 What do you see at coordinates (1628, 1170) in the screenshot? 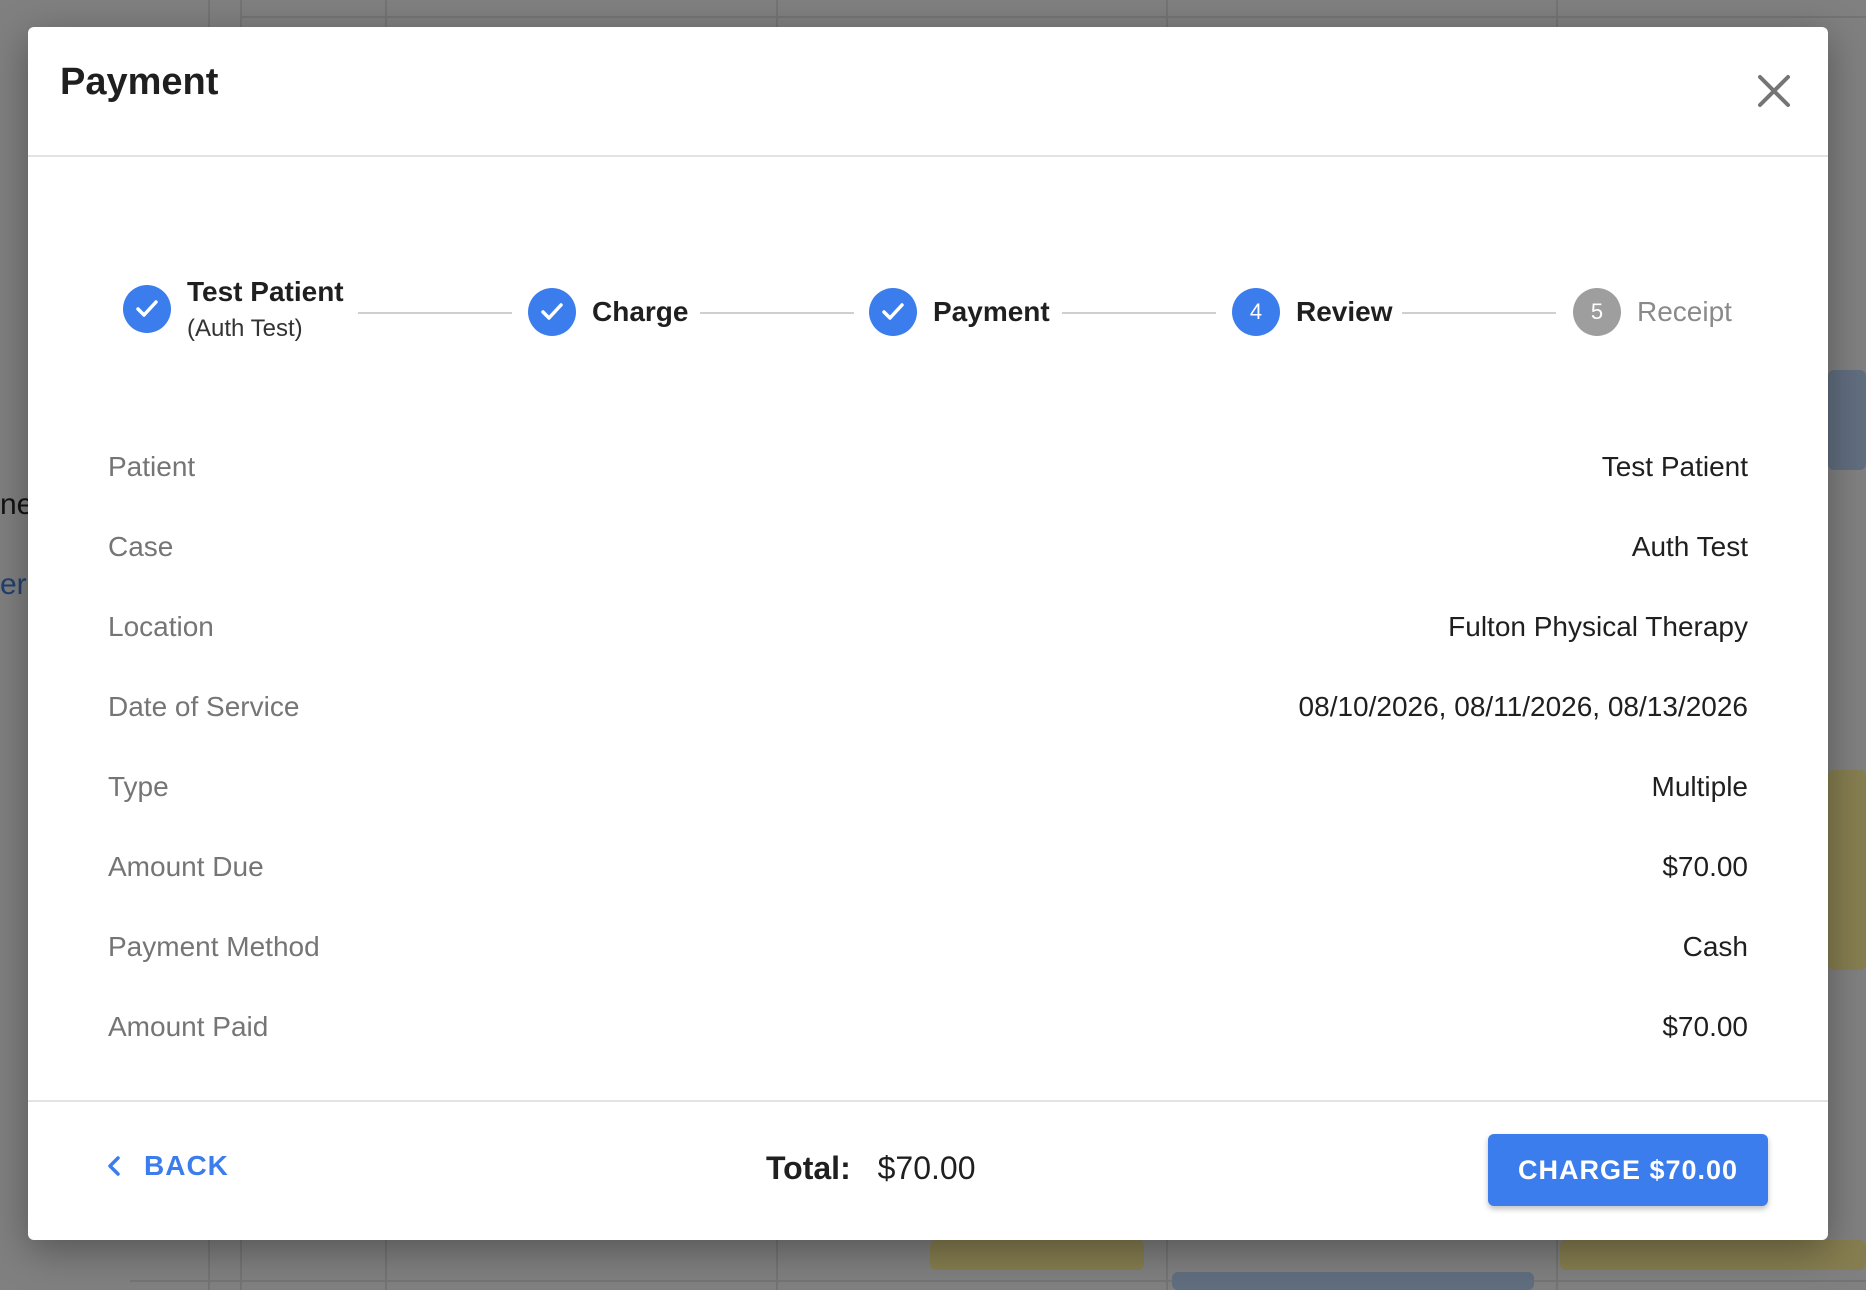
I see `charge-button: CHARGE $70.00` at bounding box center [1628, 1170].